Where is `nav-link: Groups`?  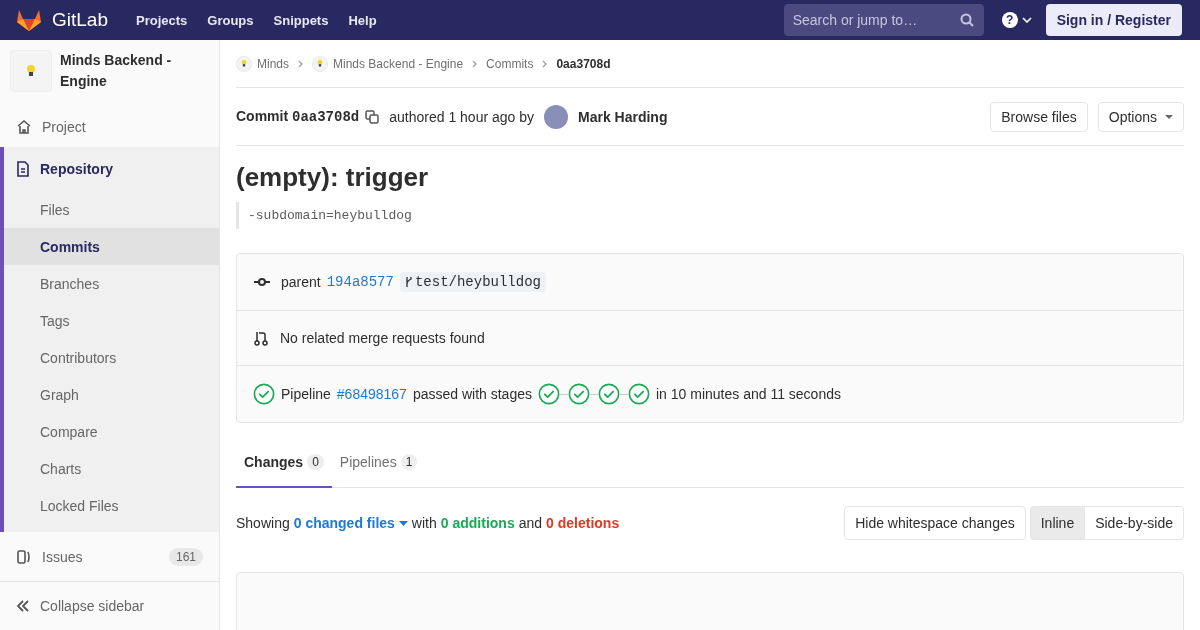 nav-link: Groups is located at coordinates (230, 20).